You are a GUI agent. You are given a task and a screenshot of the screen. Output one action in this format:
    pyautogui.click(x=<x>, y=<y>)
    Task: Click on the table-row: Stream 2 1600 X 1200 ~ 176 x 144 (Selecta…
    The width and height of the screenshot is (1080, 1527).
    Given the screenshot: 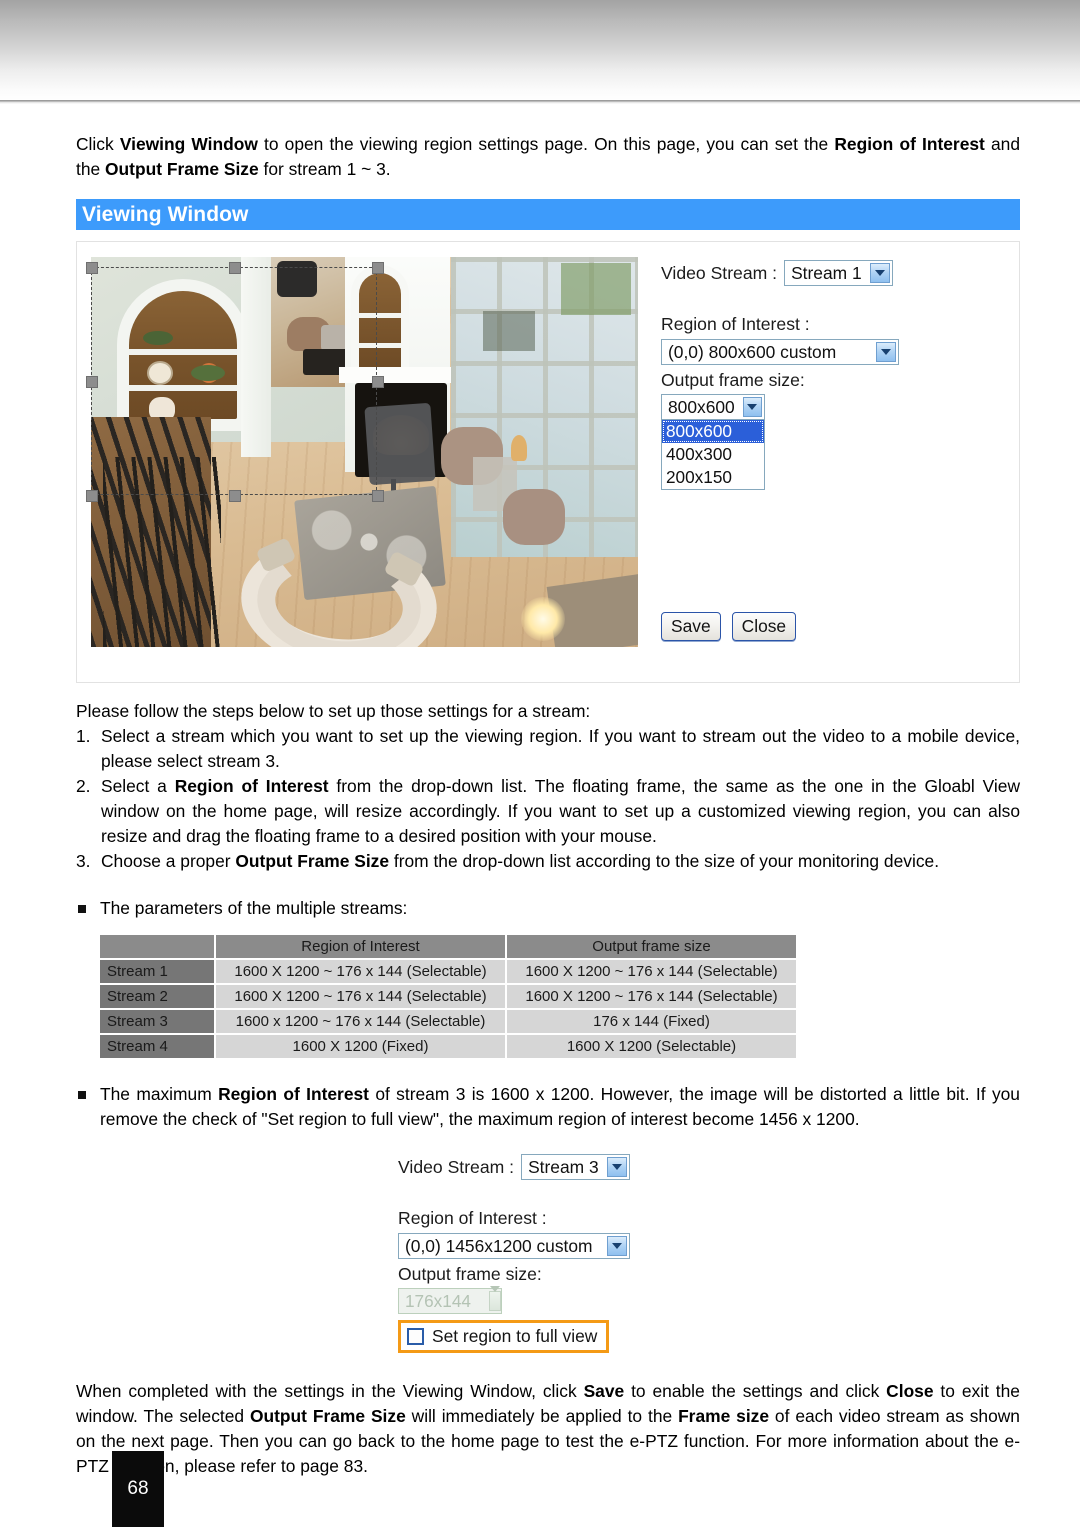 What is the action you would take?
    pyautogui.click(x=448, y=996)
    